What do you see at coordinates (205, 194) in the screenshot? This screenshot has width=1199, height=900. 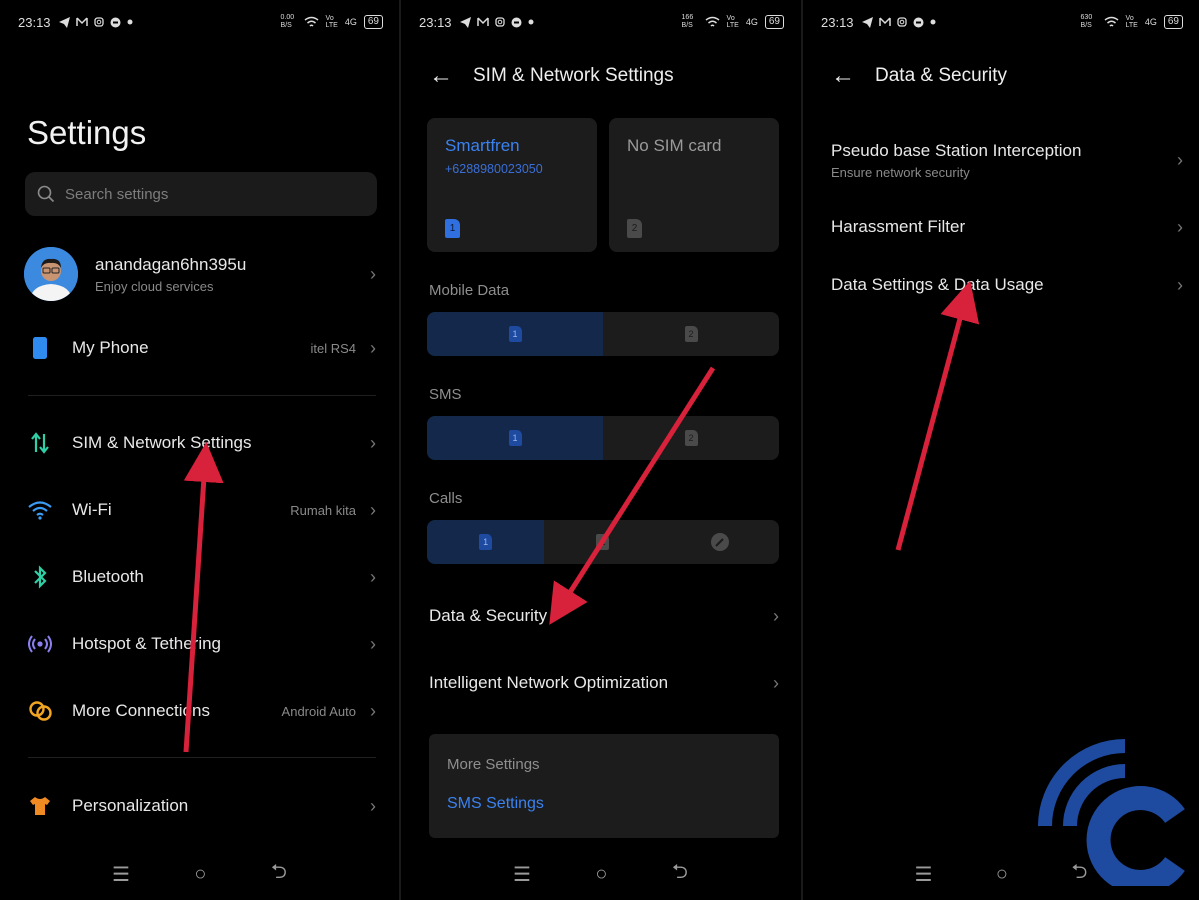 I see `search-input` at bounding box center [205, 194].